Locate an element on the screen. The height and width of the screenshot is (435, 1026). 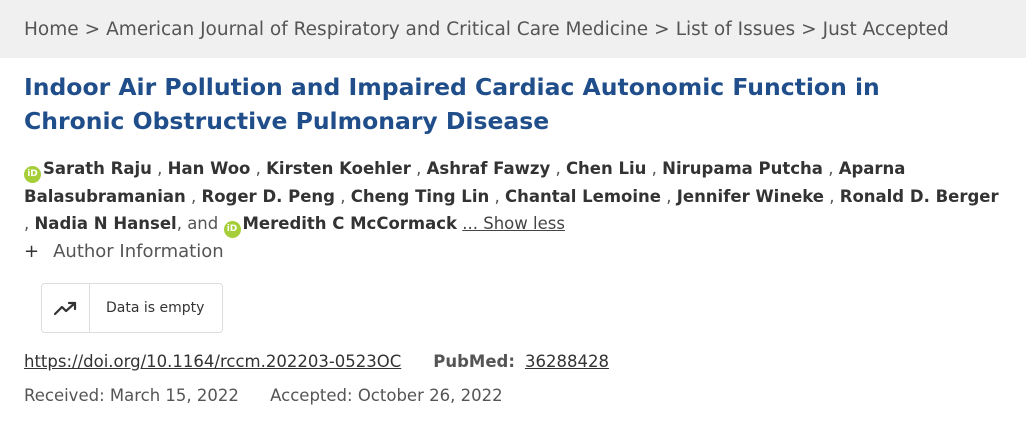
accepted-date: Accepted: October 26, 2022 is located at coordinates (386, 395).